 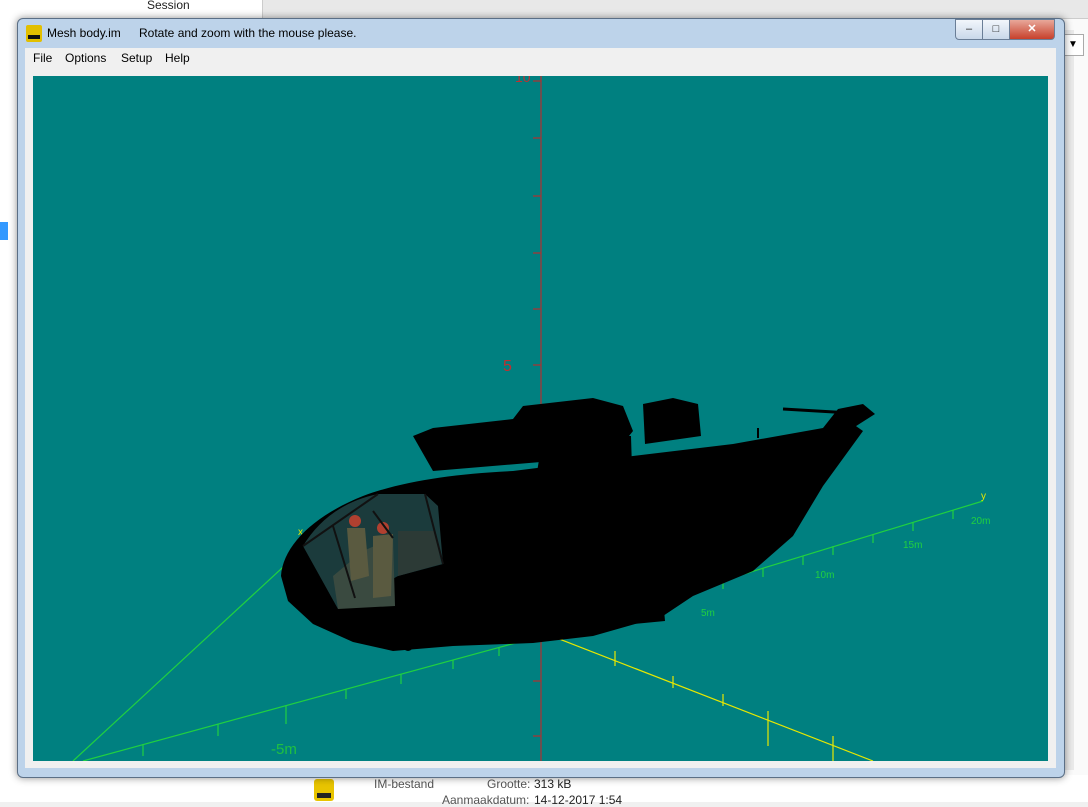 What do you see at coordinates (675, 9) in the screenshot?
I see `background-column-header` at bounding box center [675, 9].